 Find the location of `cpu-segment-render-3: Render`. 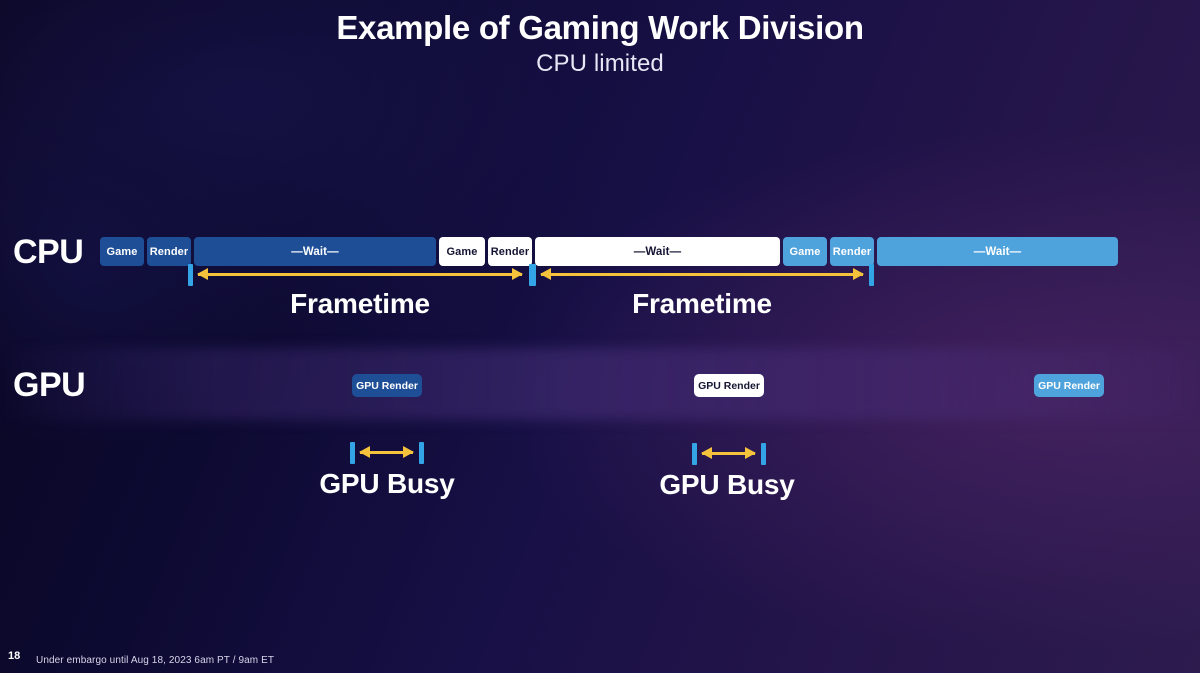

cpu-segment-render-3: Render is located at coordinates (852, 251).